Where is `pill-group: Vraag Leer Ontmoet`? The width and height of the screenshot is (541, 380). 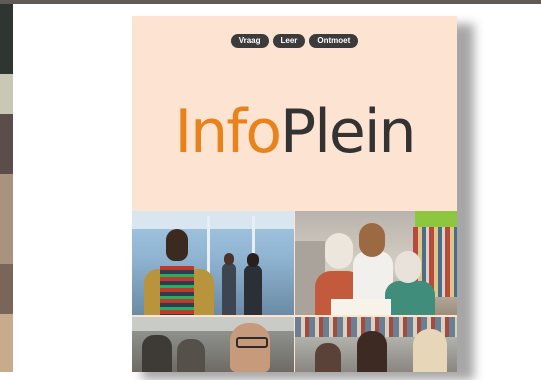
pill-group: Vraag Leer Ontmoet is located at coordinates (294, 41).